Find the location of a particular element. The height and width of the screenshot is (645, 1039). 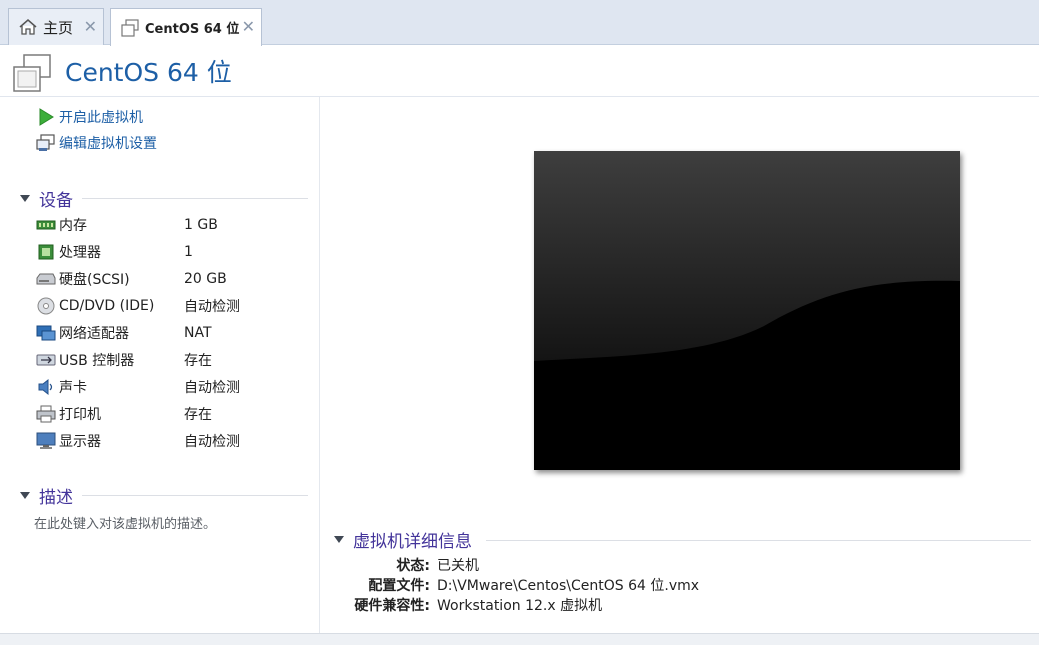

device-row-harddisk: 硬盘(SCSI) 20 GB is located at coordinates (166, 279).